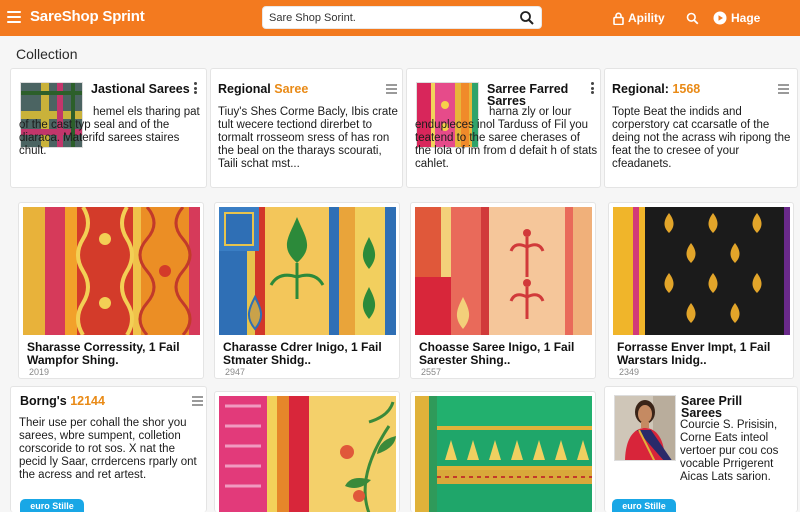  What do you see at coordinates (618, 18) in the screenshot?
I see `lock-icon` at bounding box center [618, 18].